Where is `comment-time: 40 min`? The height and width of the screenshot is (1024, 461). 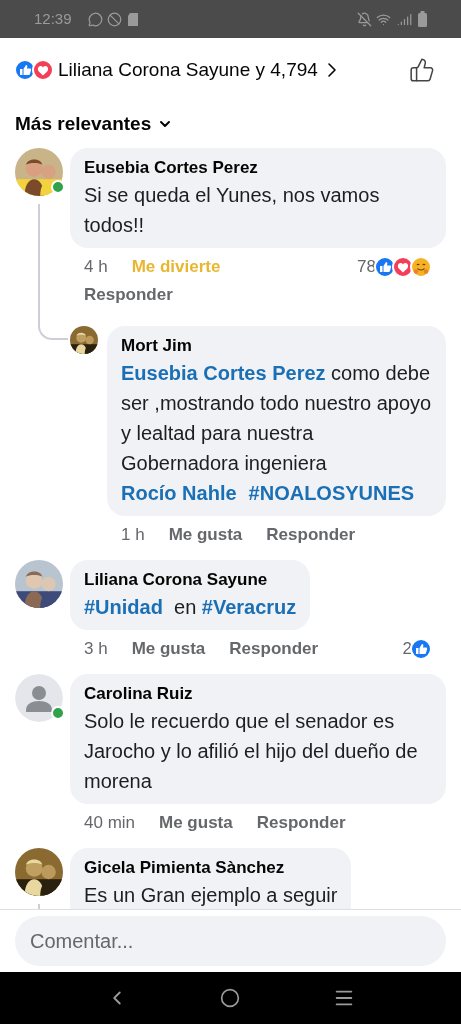
comment-time: 40 min is located at coordinates (110, 823).